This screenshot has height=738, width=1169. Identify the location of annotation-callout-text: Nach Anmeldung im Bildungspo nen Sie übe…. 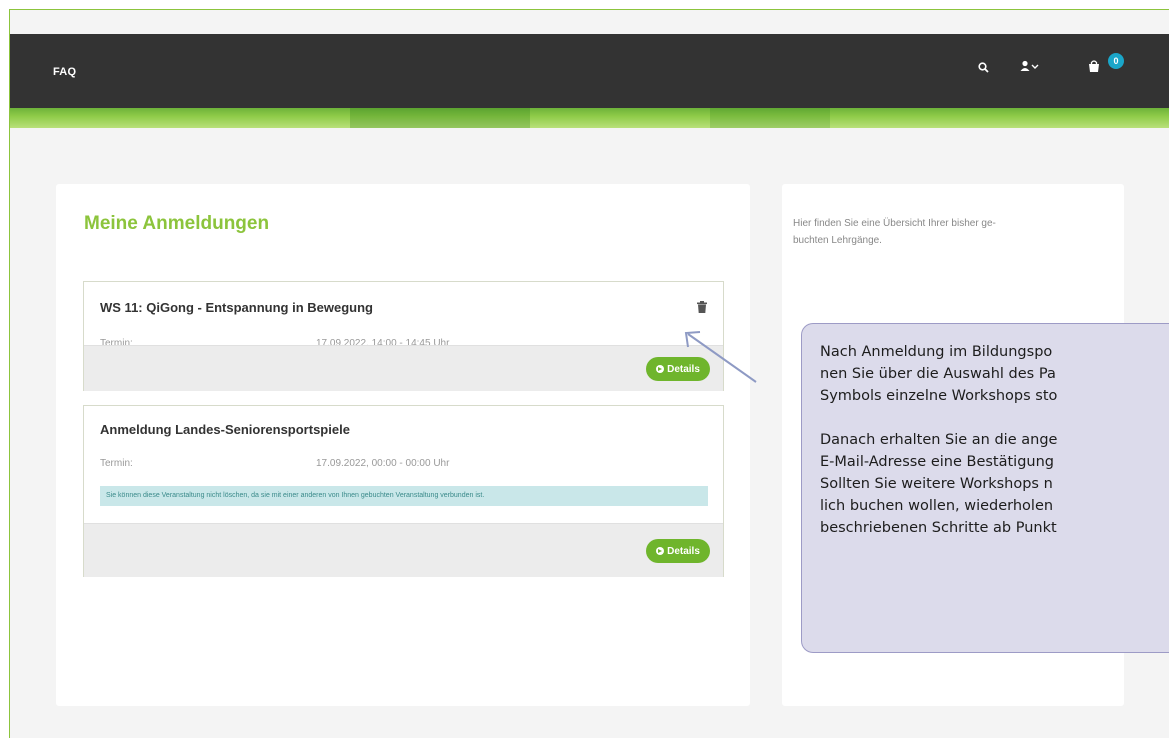
(939, 440).